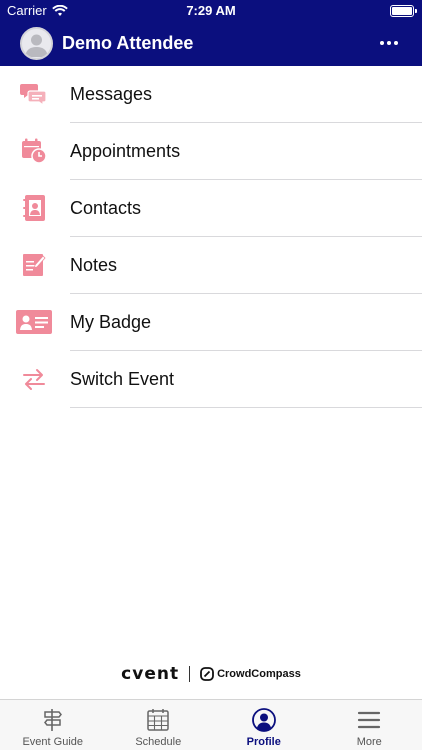 This screenshot has height=750, width=422. I want to click on page-title: Demo Attendee, so click(128, 43).